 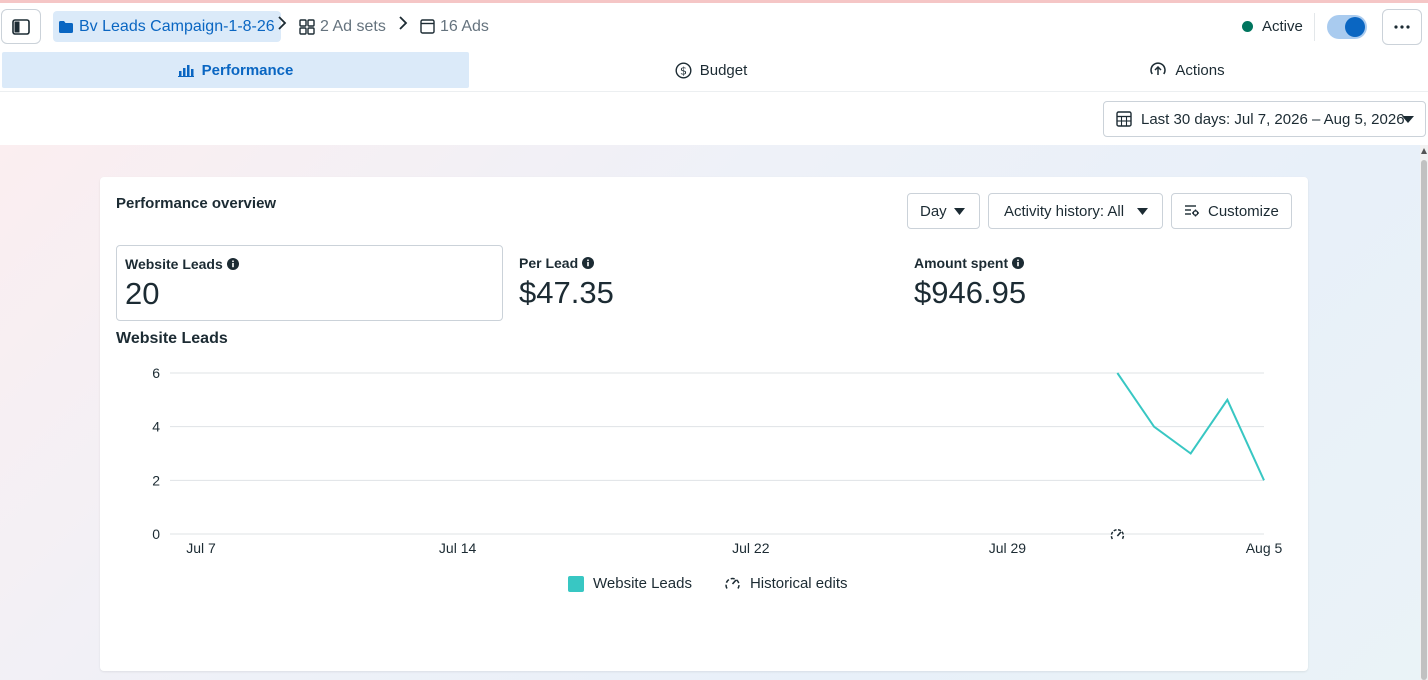 I want to click on y-tick-label: 6, so click(x=156, y=373).